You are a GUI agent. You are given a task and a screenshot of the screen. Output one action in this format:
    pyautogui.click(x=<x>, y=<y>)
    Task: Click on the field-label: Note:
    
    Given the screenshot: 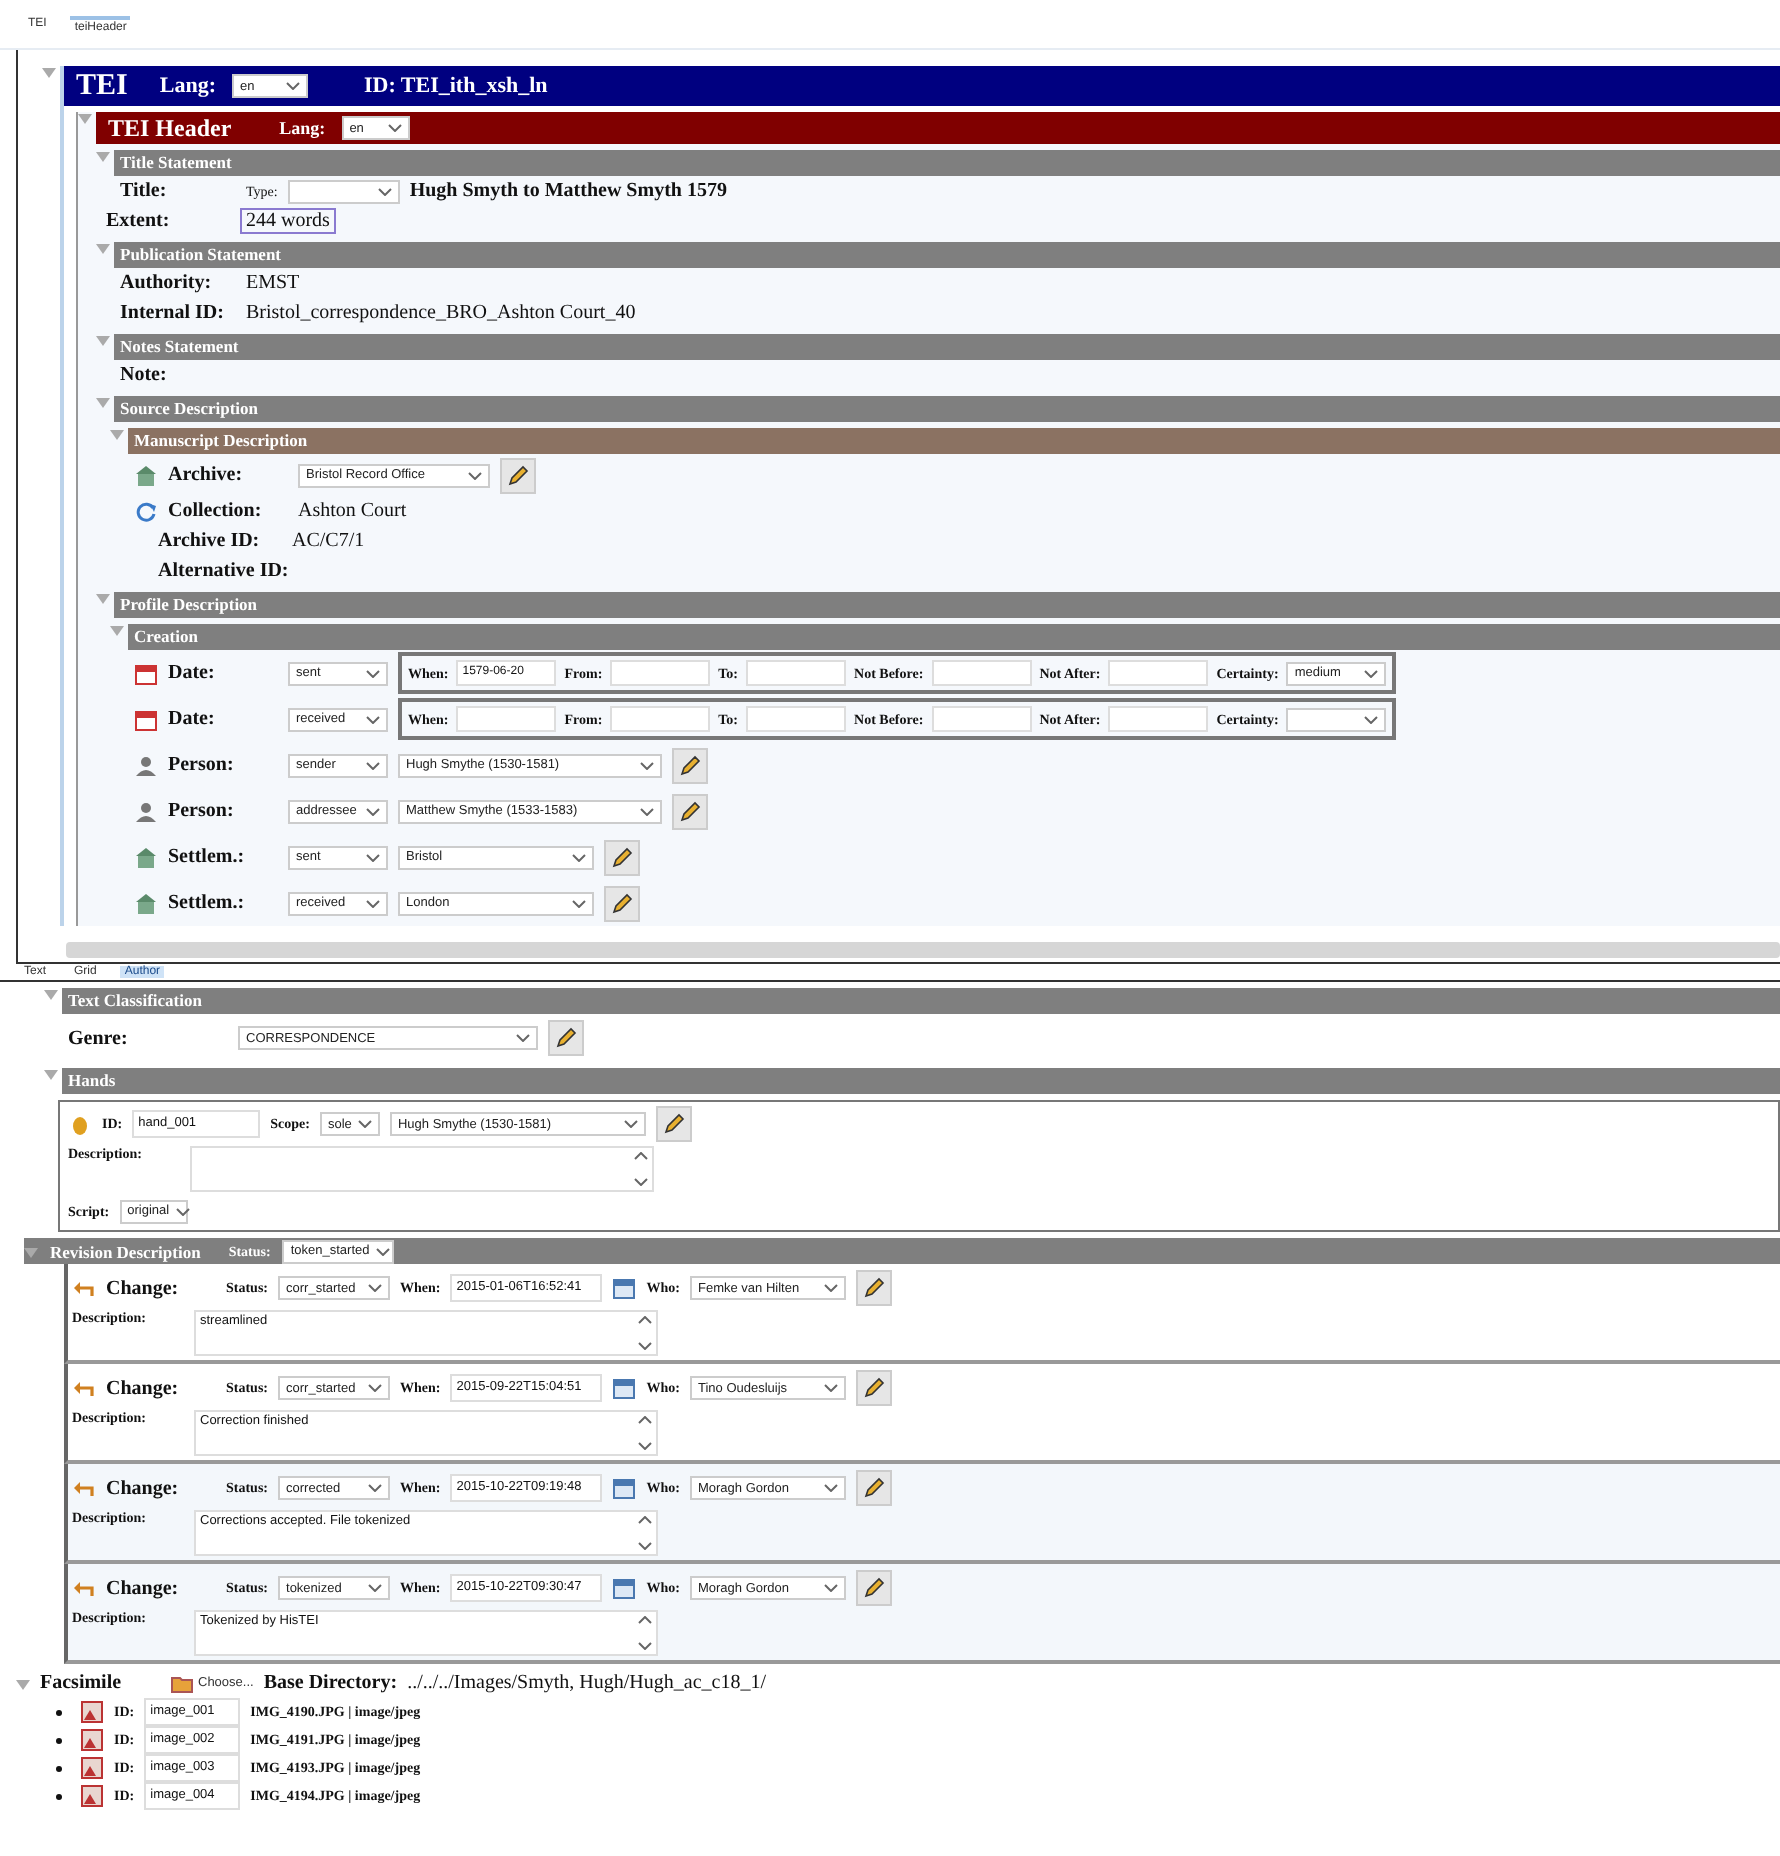 What is the action you would take?
    pyautogui.click(x=143, y=375)
    